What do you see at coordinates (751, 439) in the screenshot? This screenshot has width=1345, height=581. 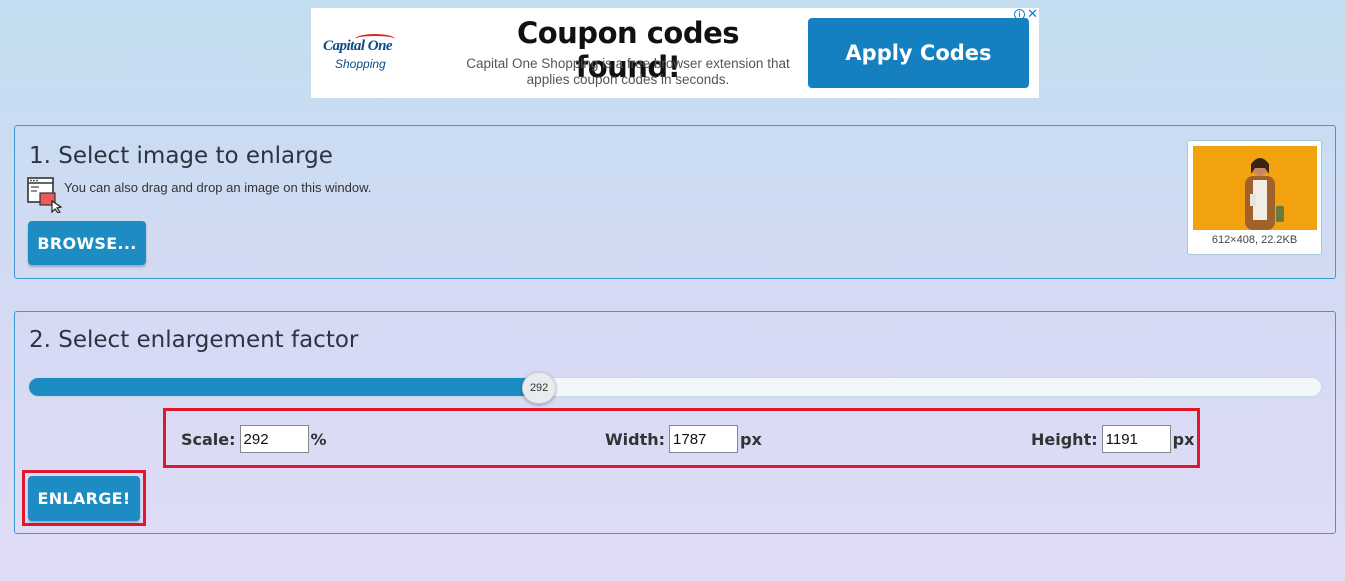 I see `width-unit: px` at bounding box center [751, 439].